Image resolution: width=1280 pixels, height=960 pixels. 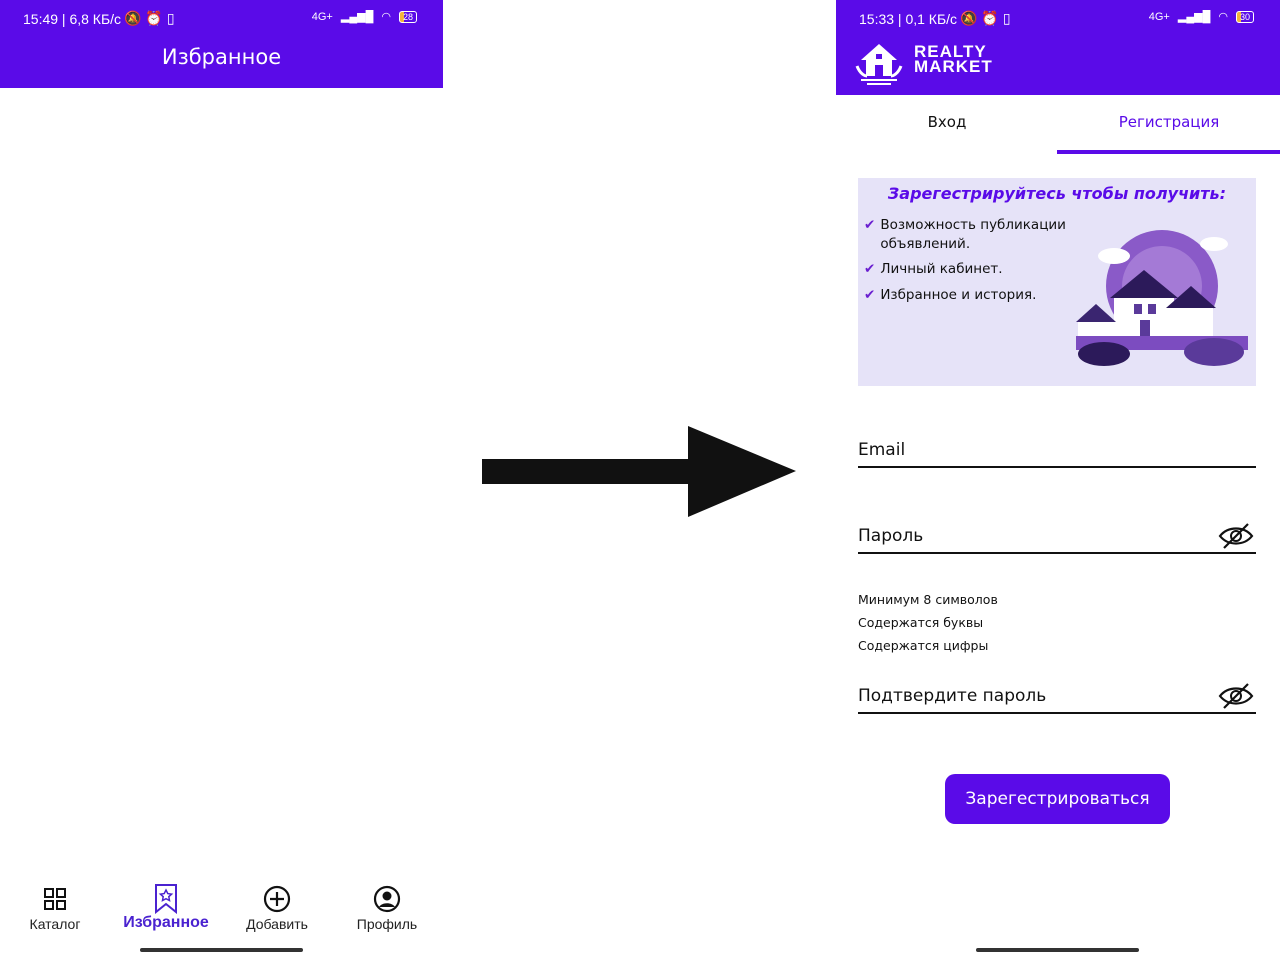 What do you see at coordinates (387, 899) in the screenshot?
I see `profile-icon` at bounding box center [387, 899].